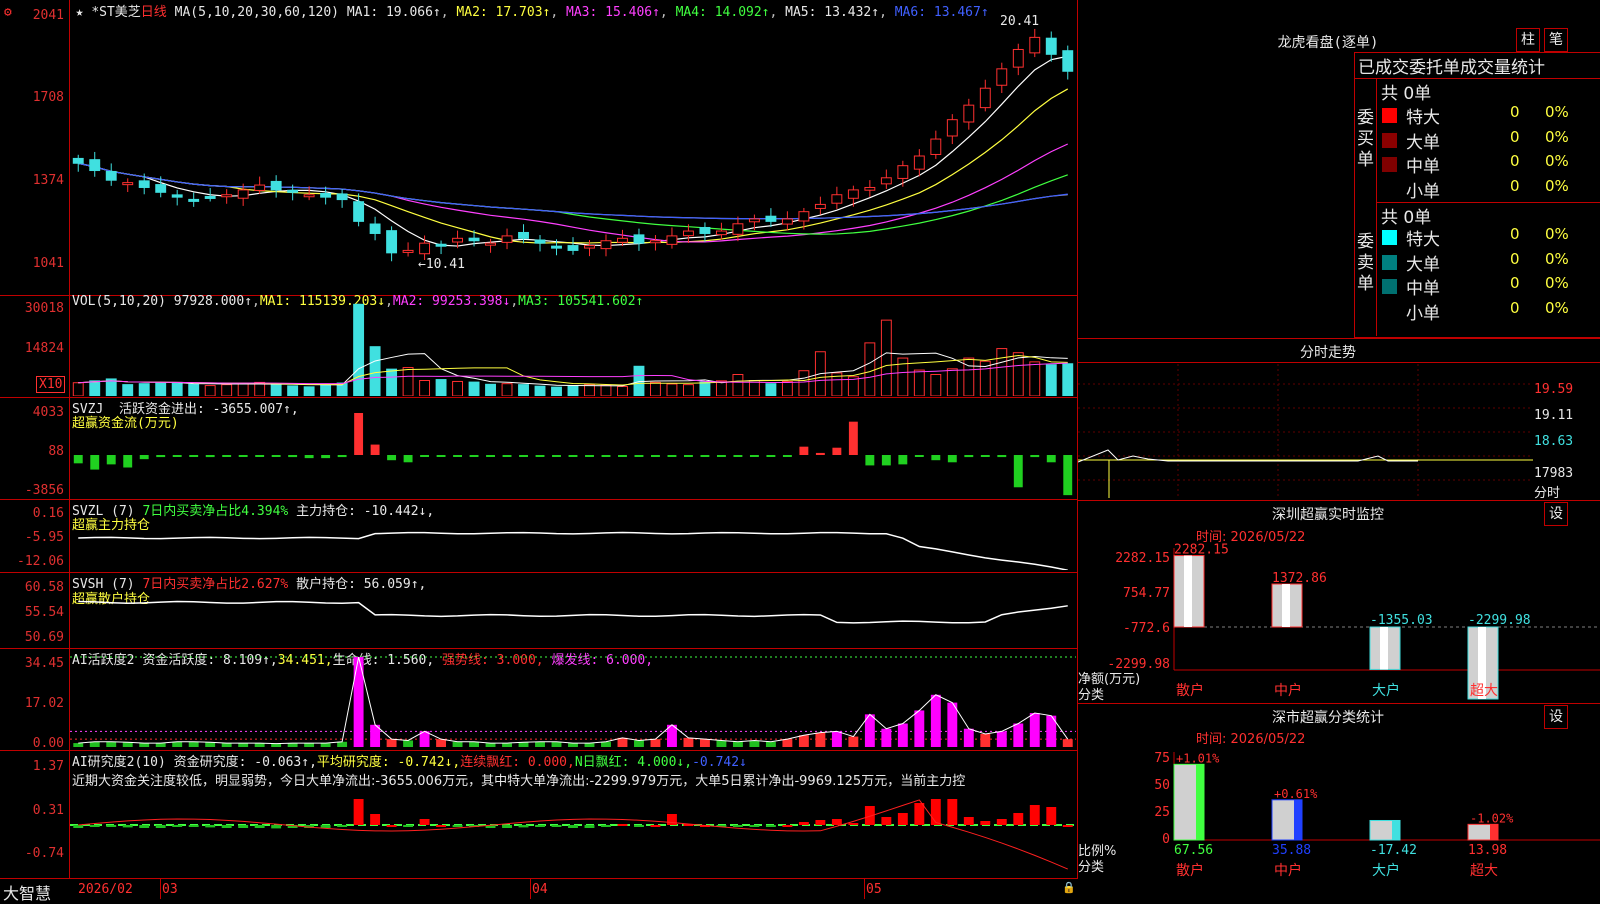  I want to click on tick-mode-button: 笔, so click(1556, 40).